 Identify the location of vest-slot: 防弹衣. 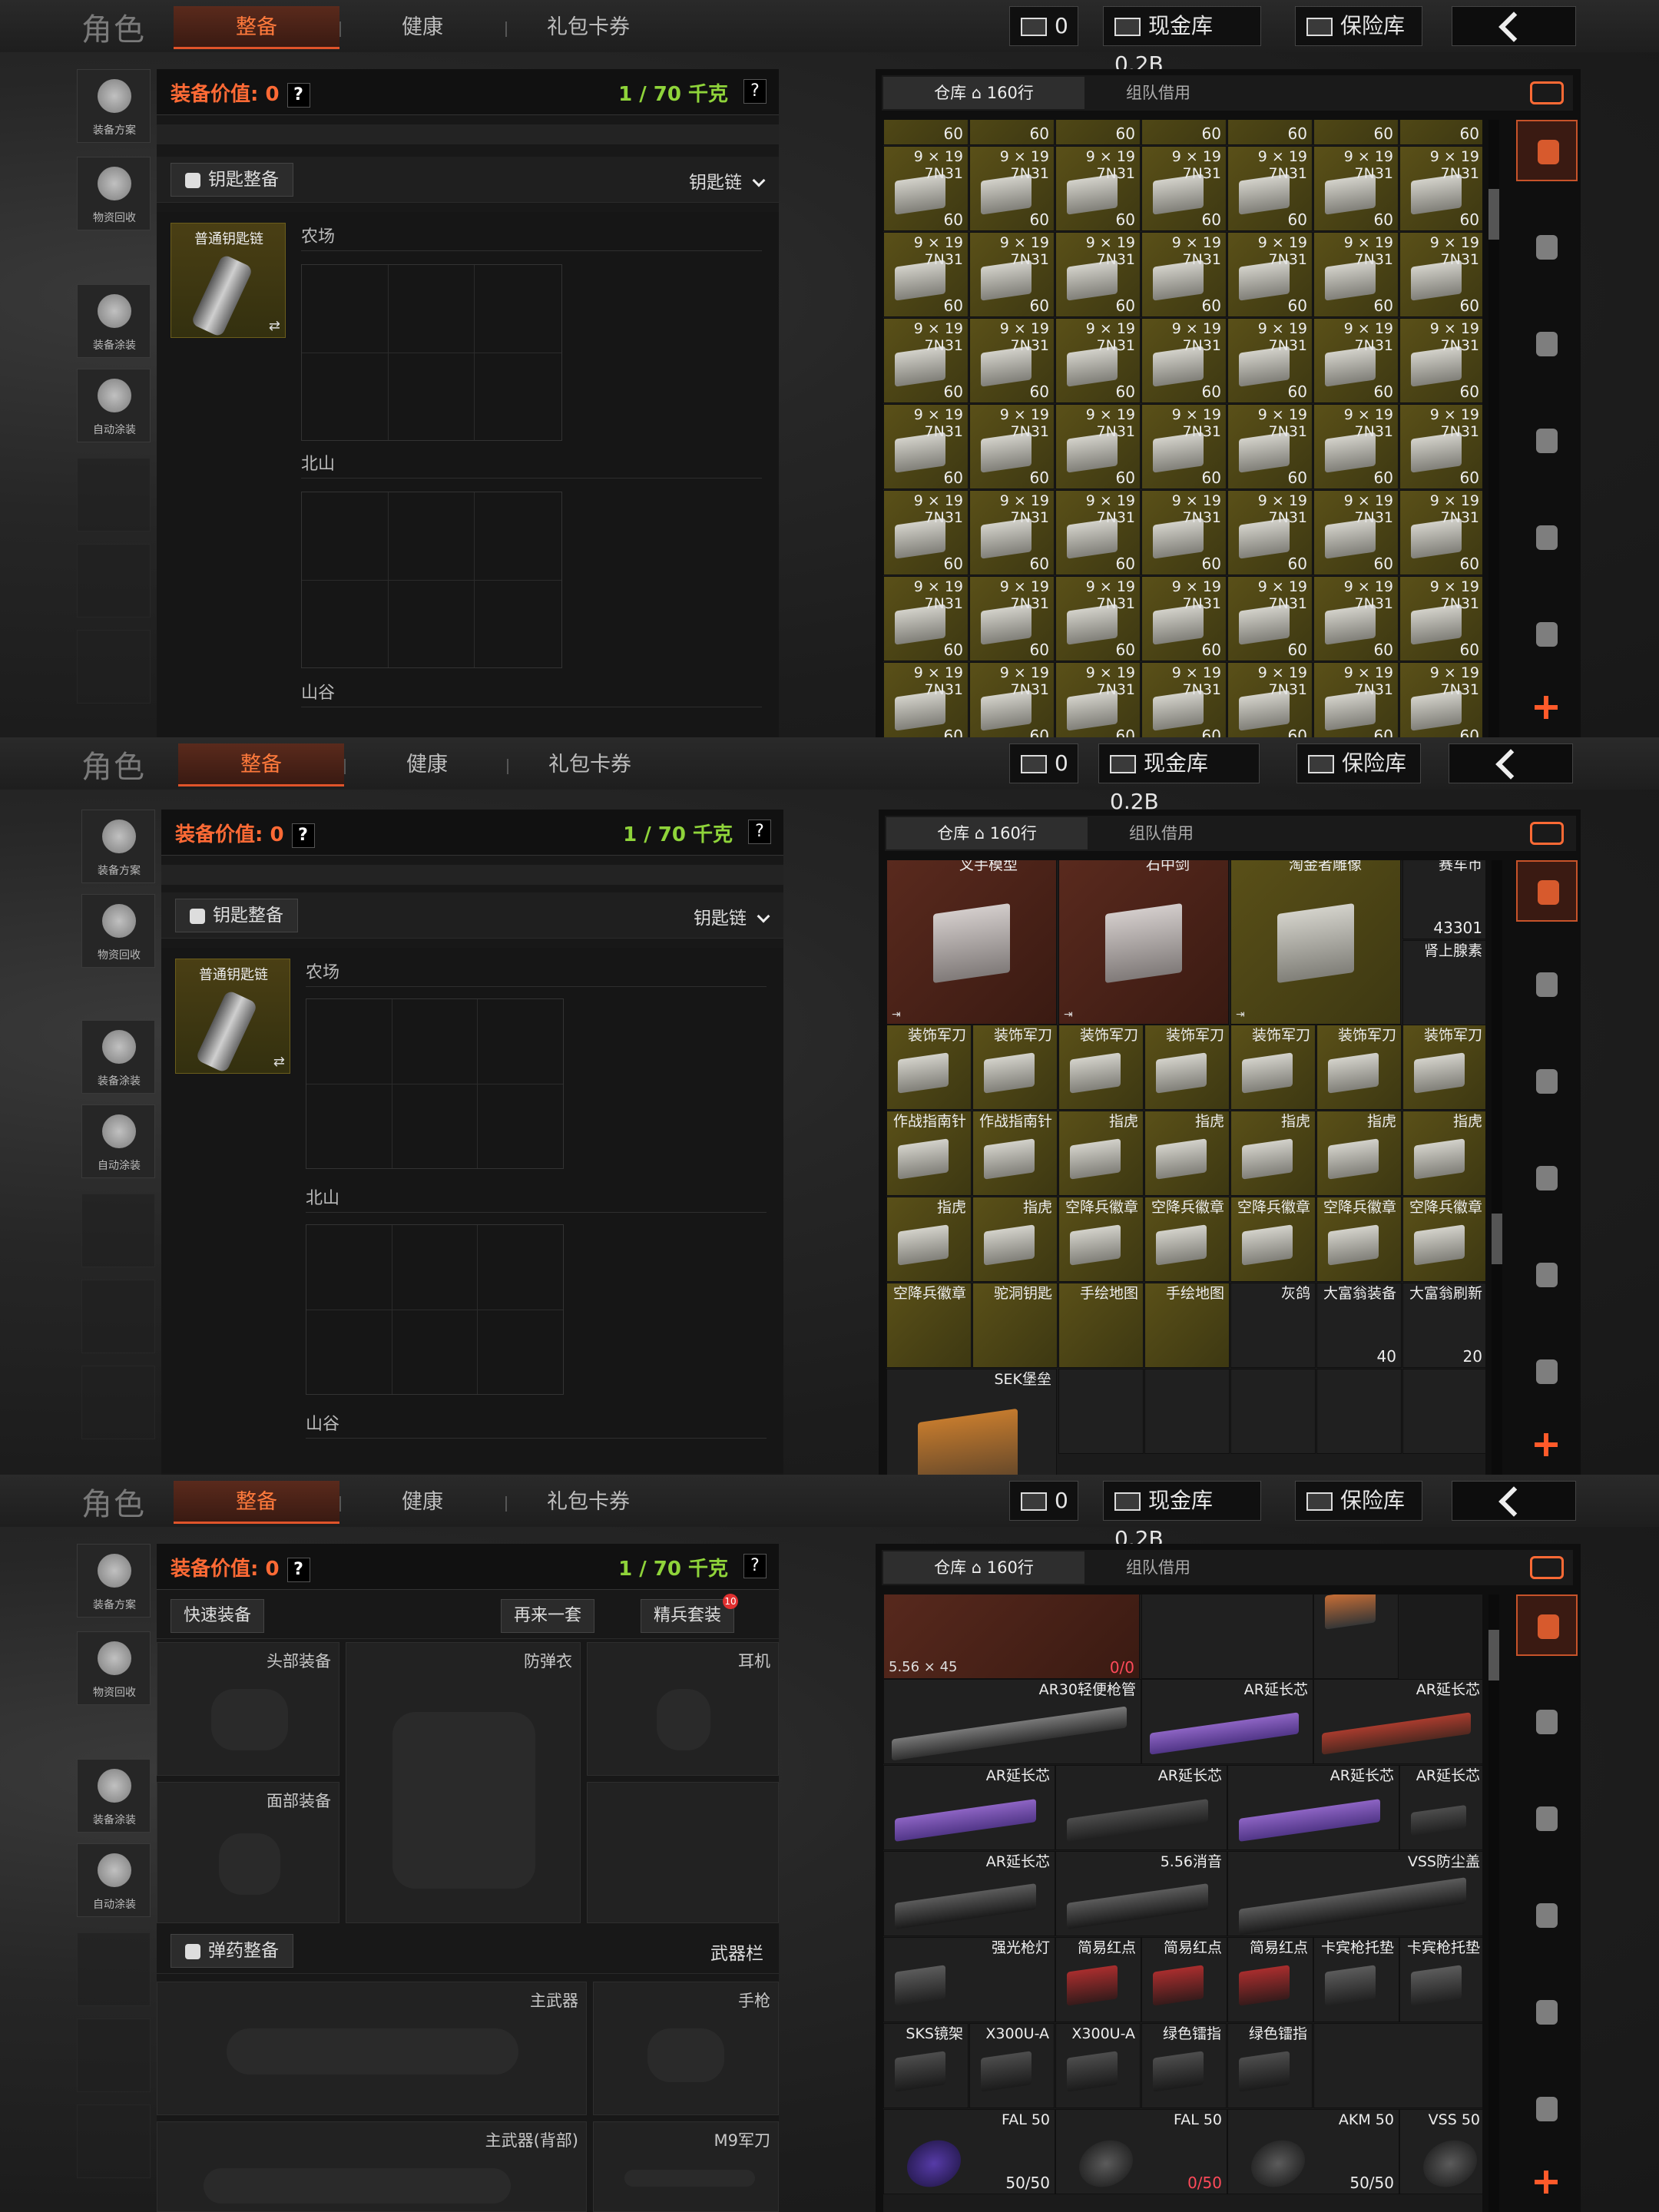
(464, 1782).